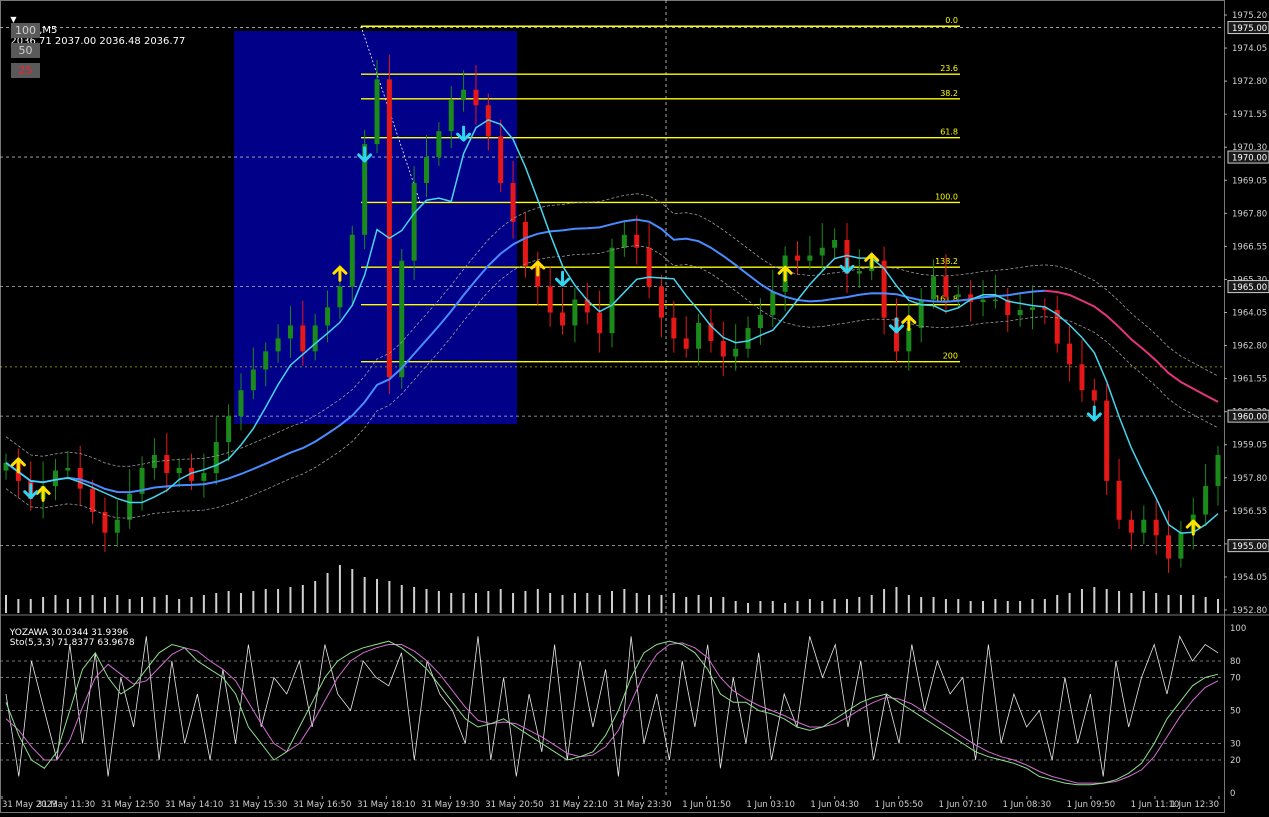 This screenshot has height=817, width=1269. I want to click on time-tick-label: 1 Jun 04:30, so click(834, 805).